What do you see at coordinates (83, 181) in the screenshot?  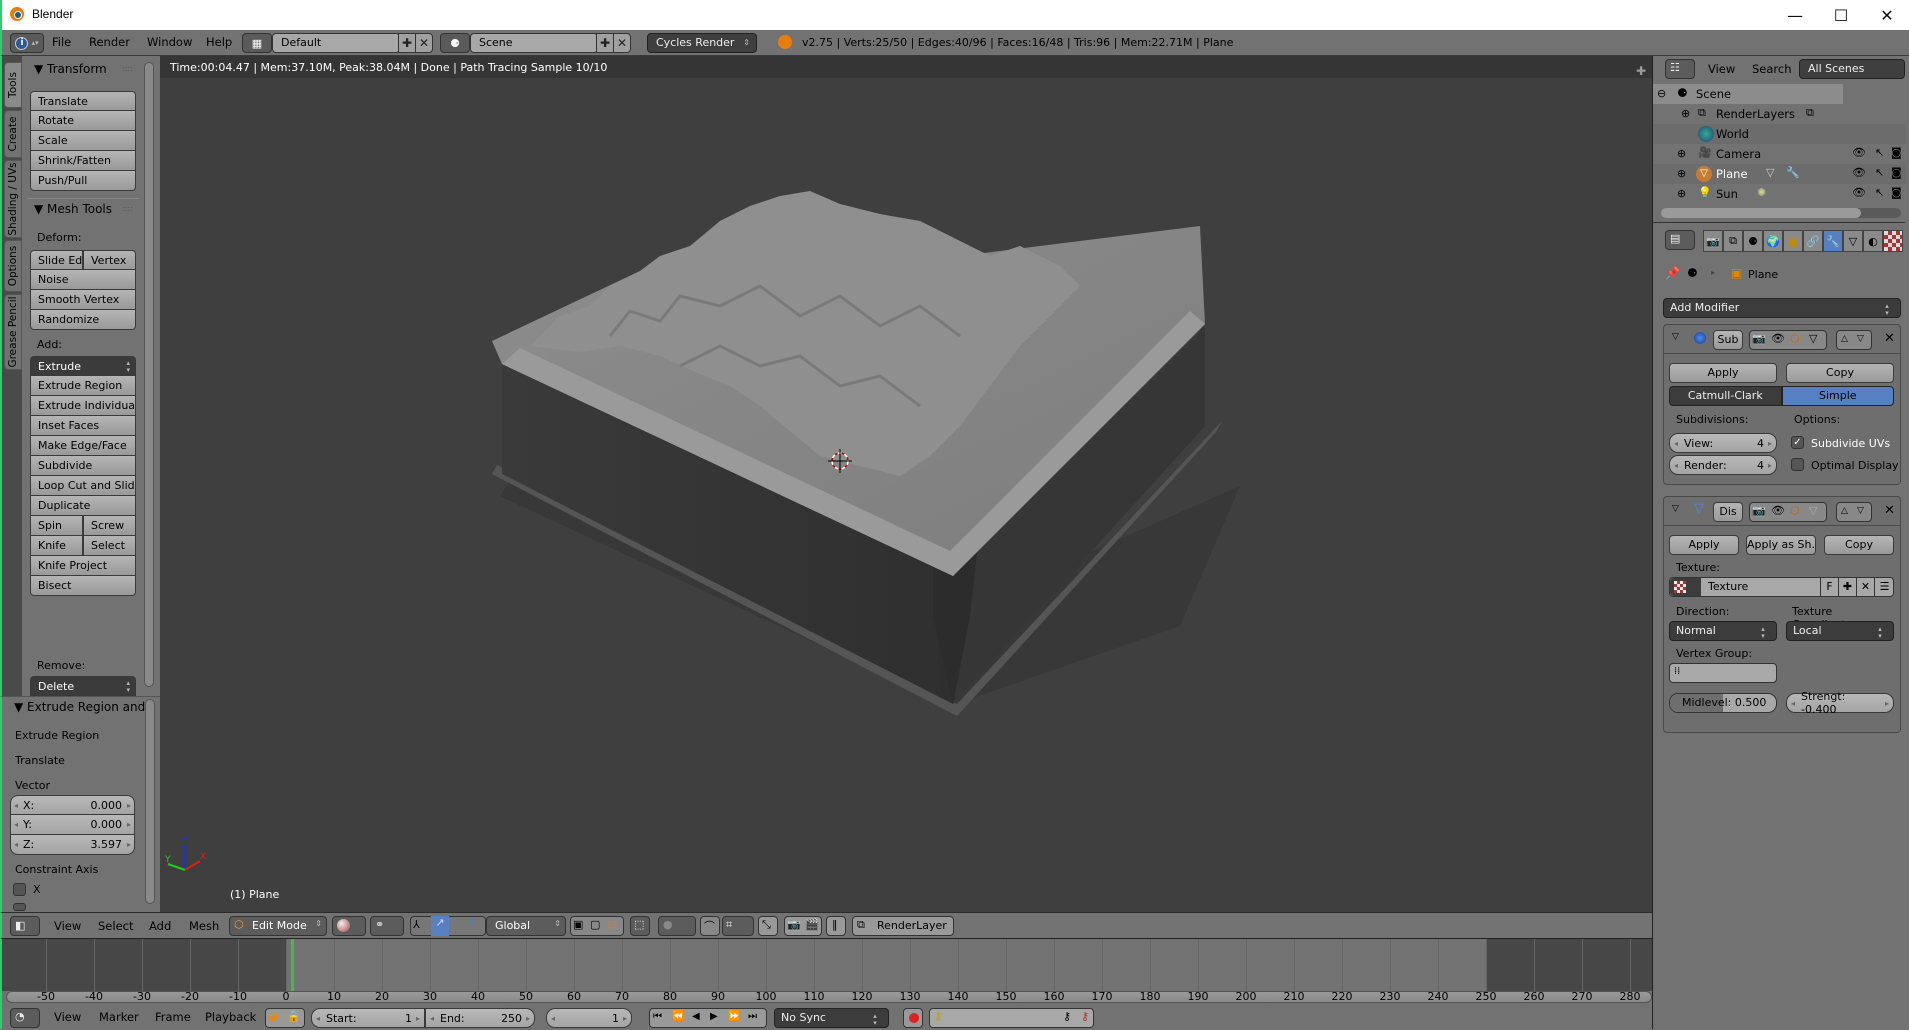 I see `push-pull-button: Push/Pull` at bounding box center [83, 181].